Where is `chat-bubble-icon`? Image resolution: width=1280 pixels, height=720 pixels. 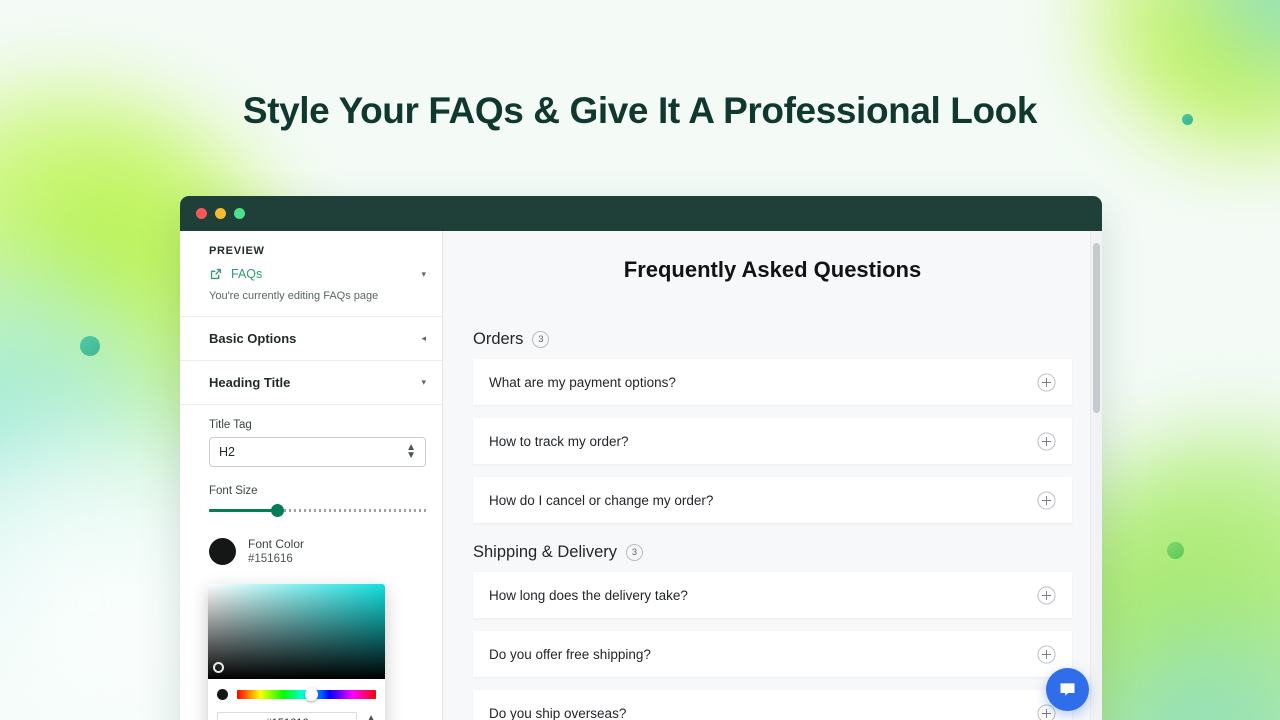
chat-bubble-icon is located at coordinates (1067, 689).